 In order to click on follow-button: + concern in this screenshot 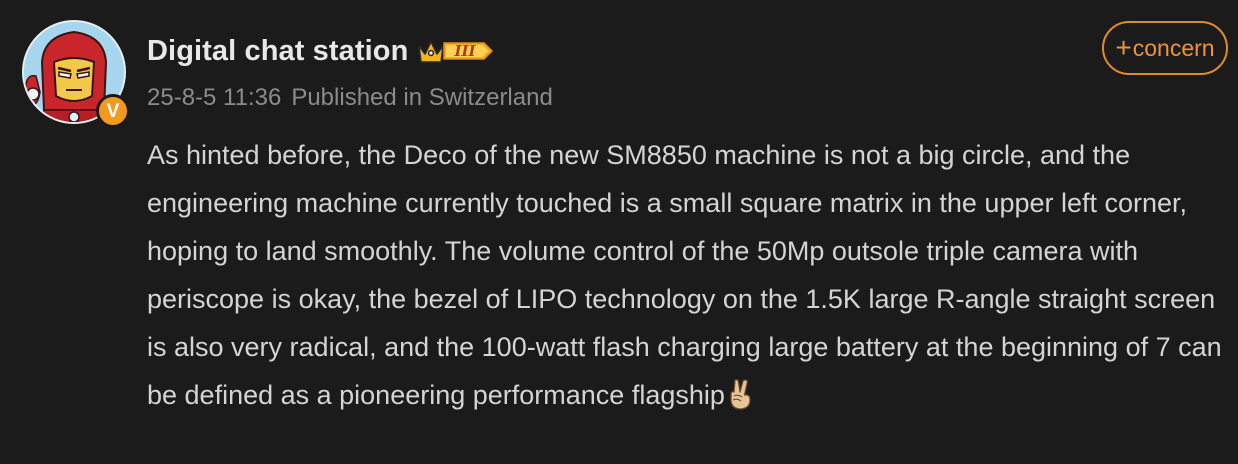, I will do `click(1165, 48)`.